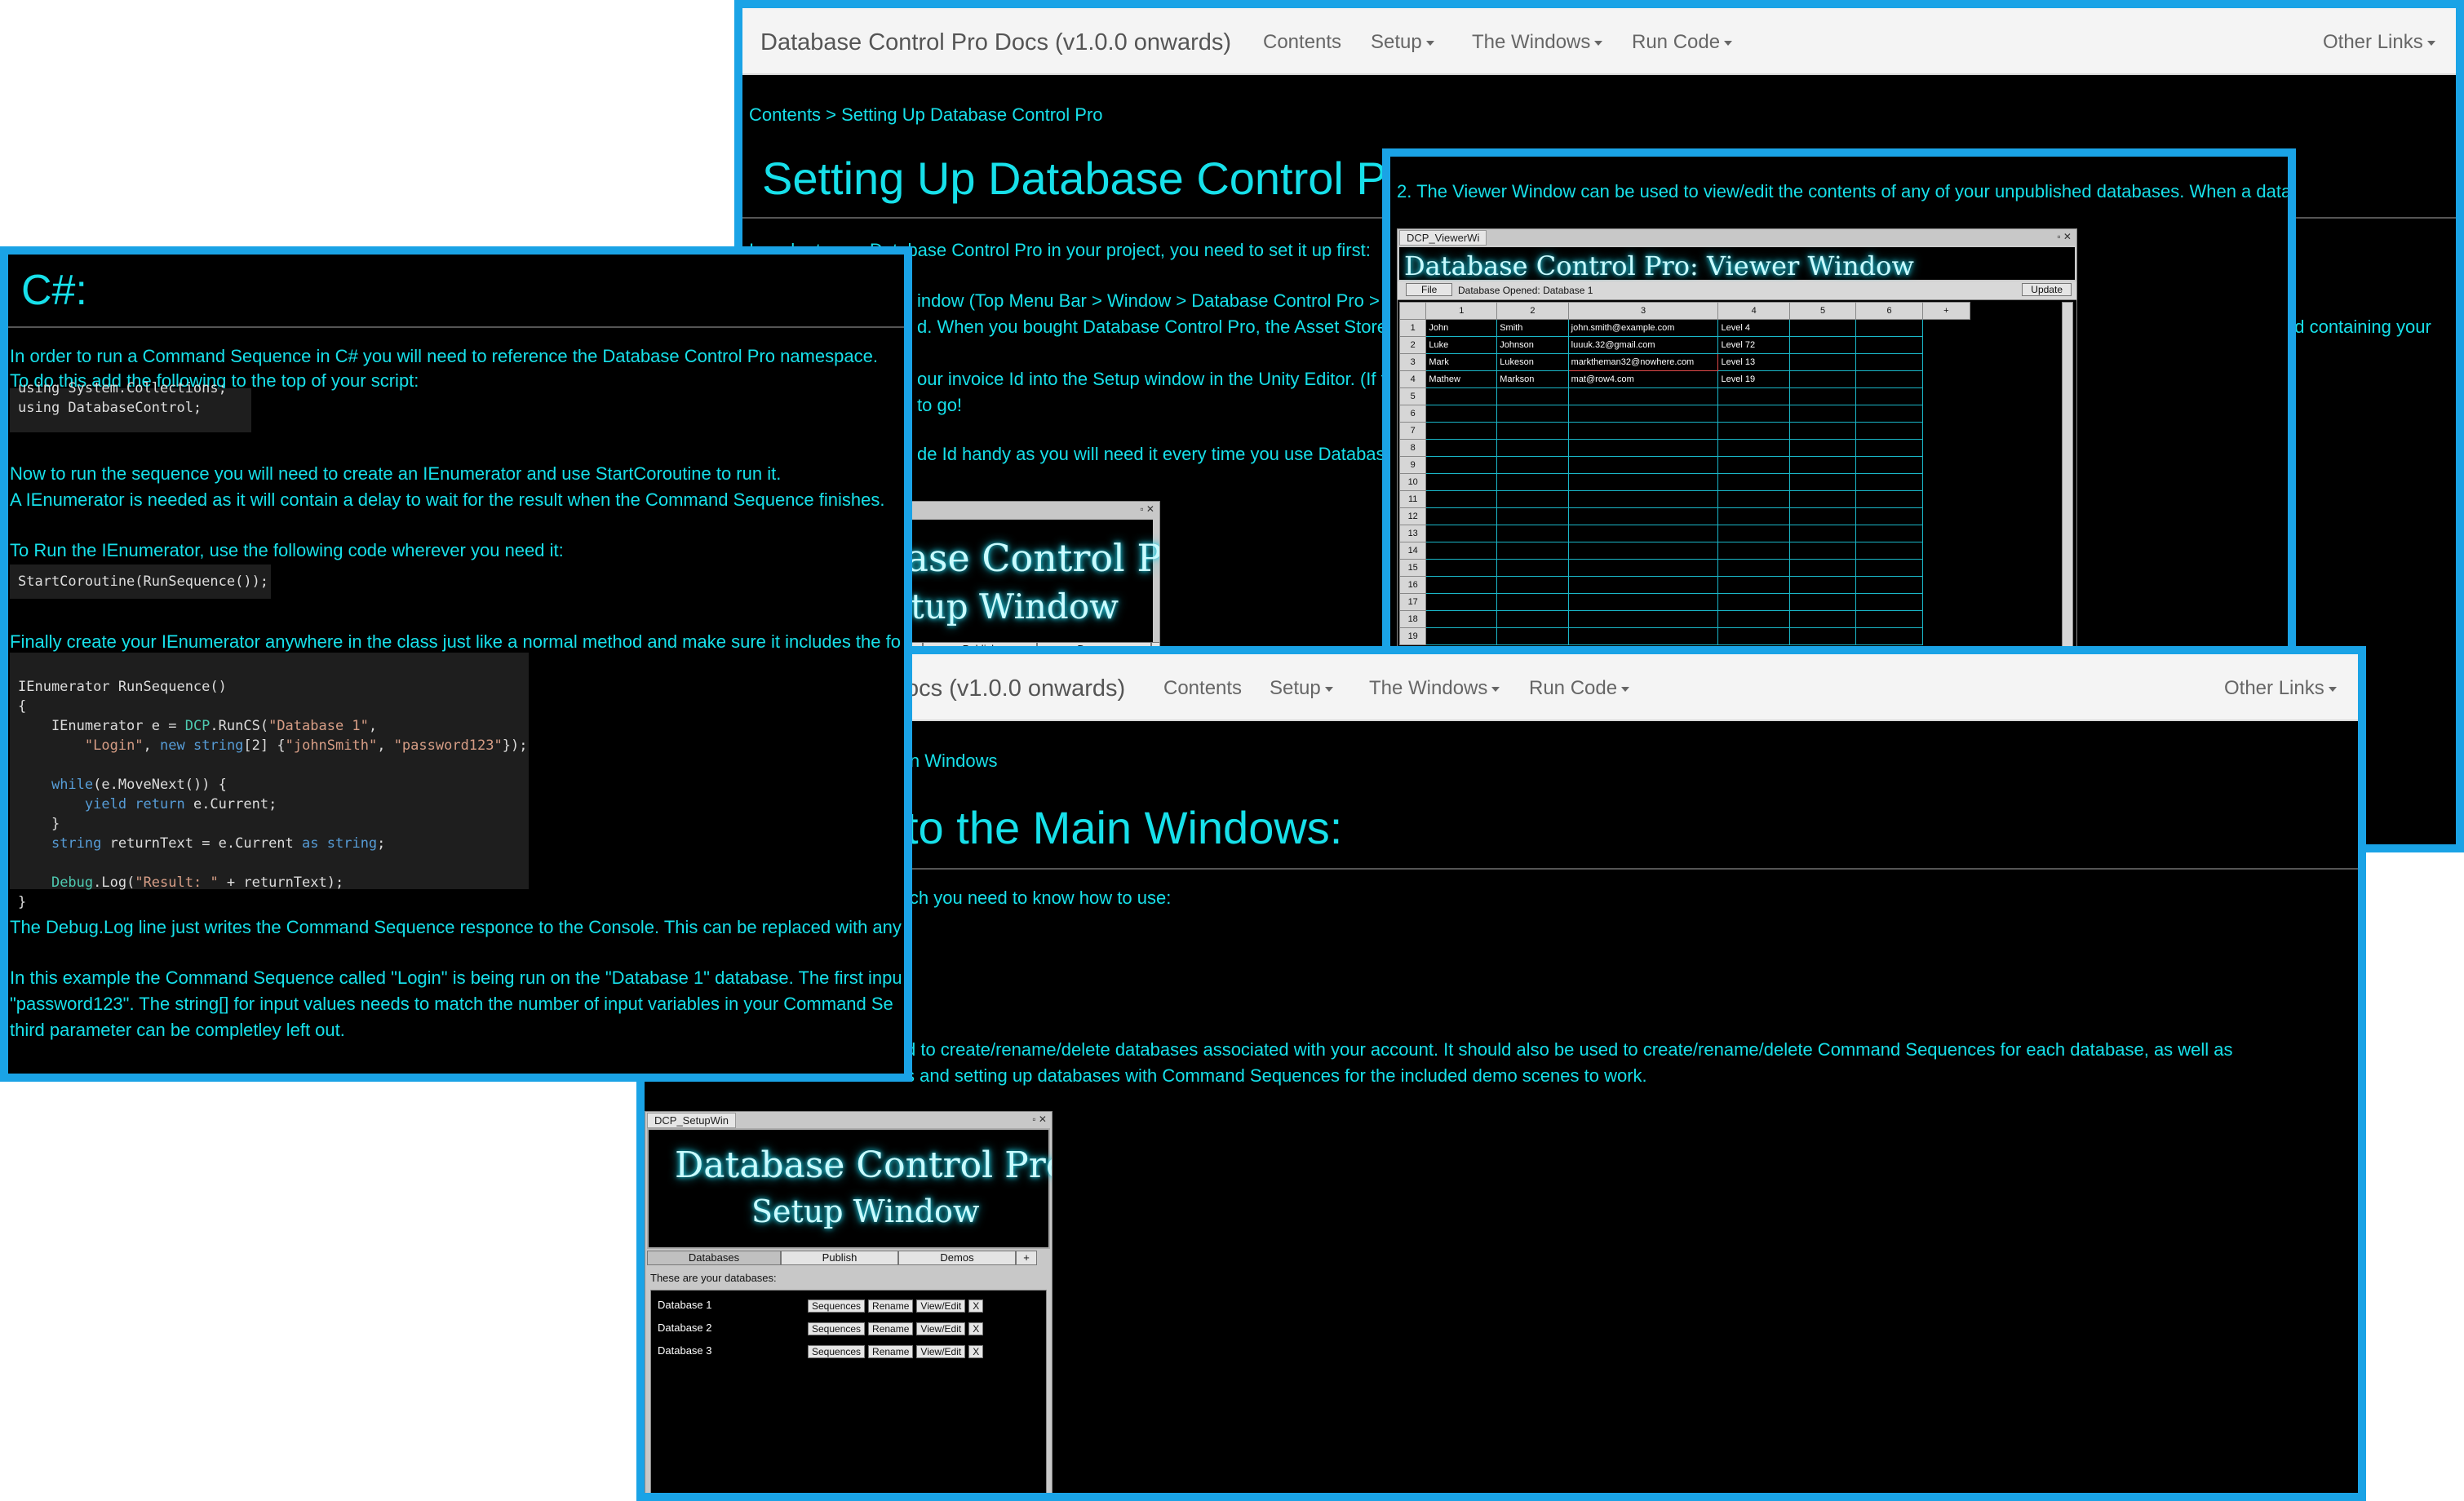 The width and height of the screenshot is (2464, 1501). Describe the element at coordinates (692, 1120) in the screenshot. I see `window-tab: DCP_SetupWin` at that location.